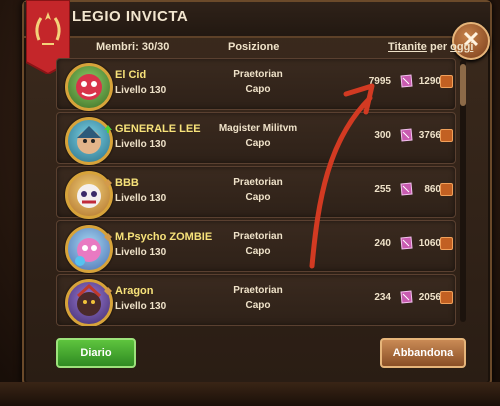  Describe the element at coordinates (429, 243) in the screenshot. I see `score-value: 1060` at that location.